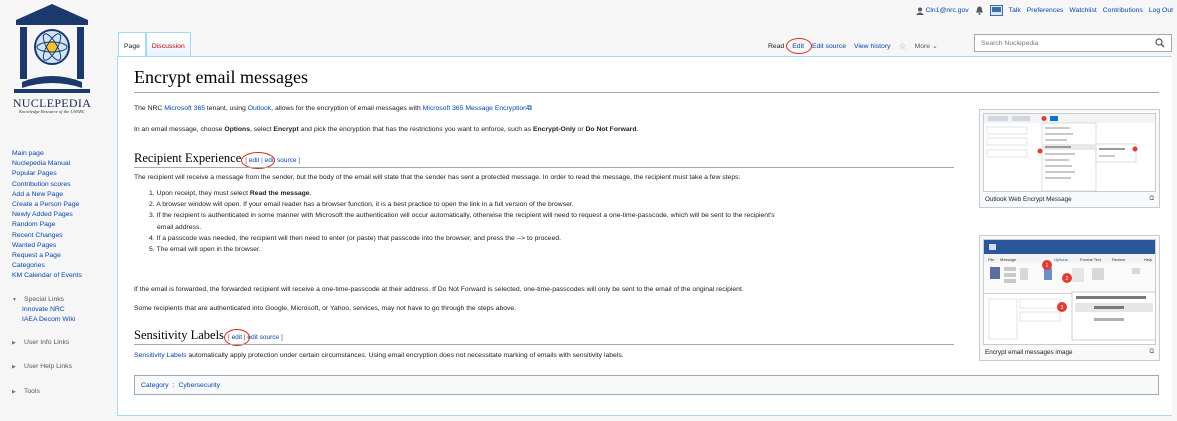 This screenshot has height=421, width=1177. What do you see at coordinates (259, 108) in the screenshot?
I see `outlook-link: Outlook` at bounding box center [259, 108].